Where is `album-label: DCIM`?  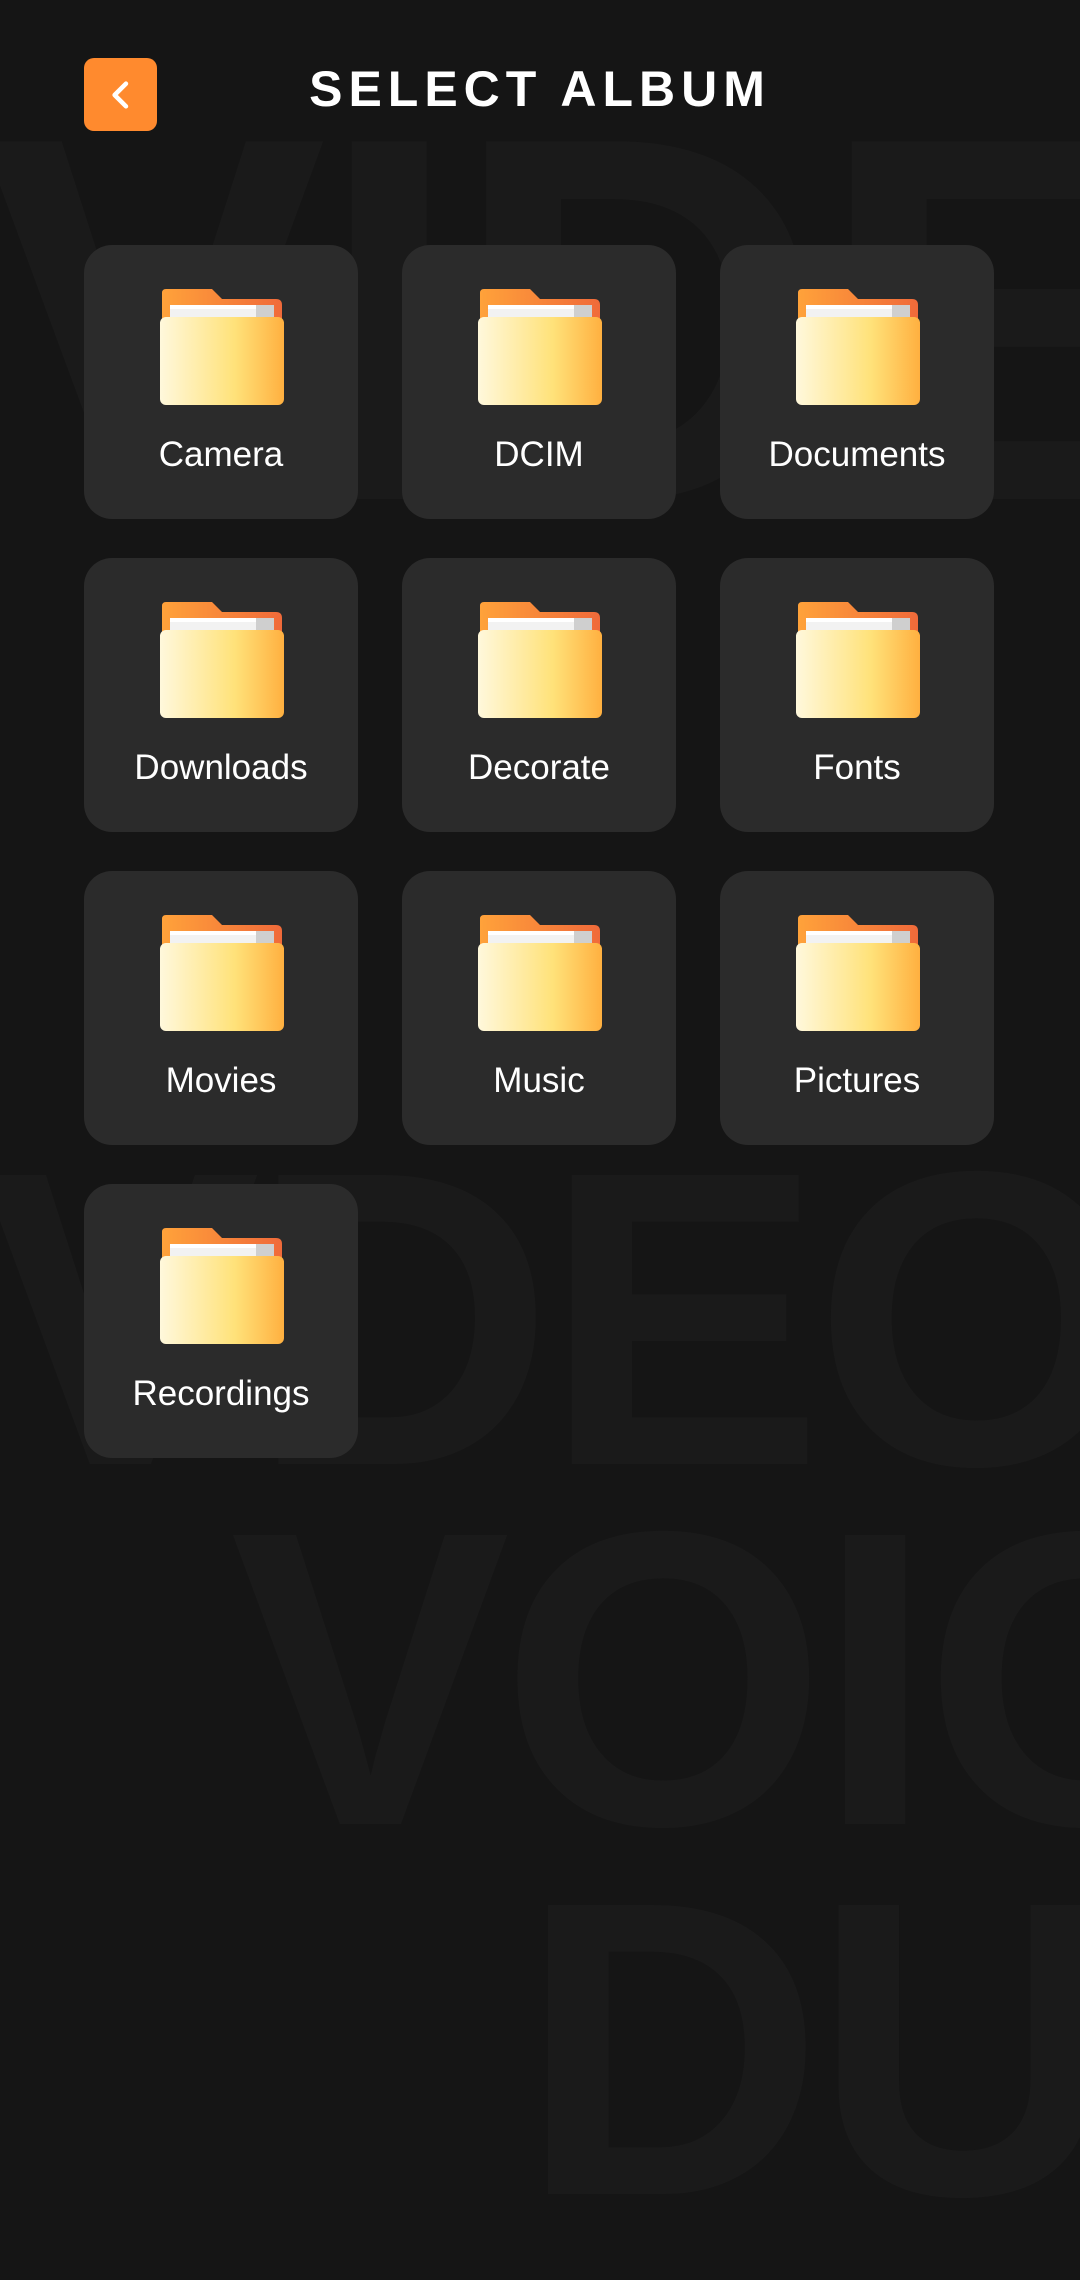
album-label: DCIM is located at coordinates (539, 454).